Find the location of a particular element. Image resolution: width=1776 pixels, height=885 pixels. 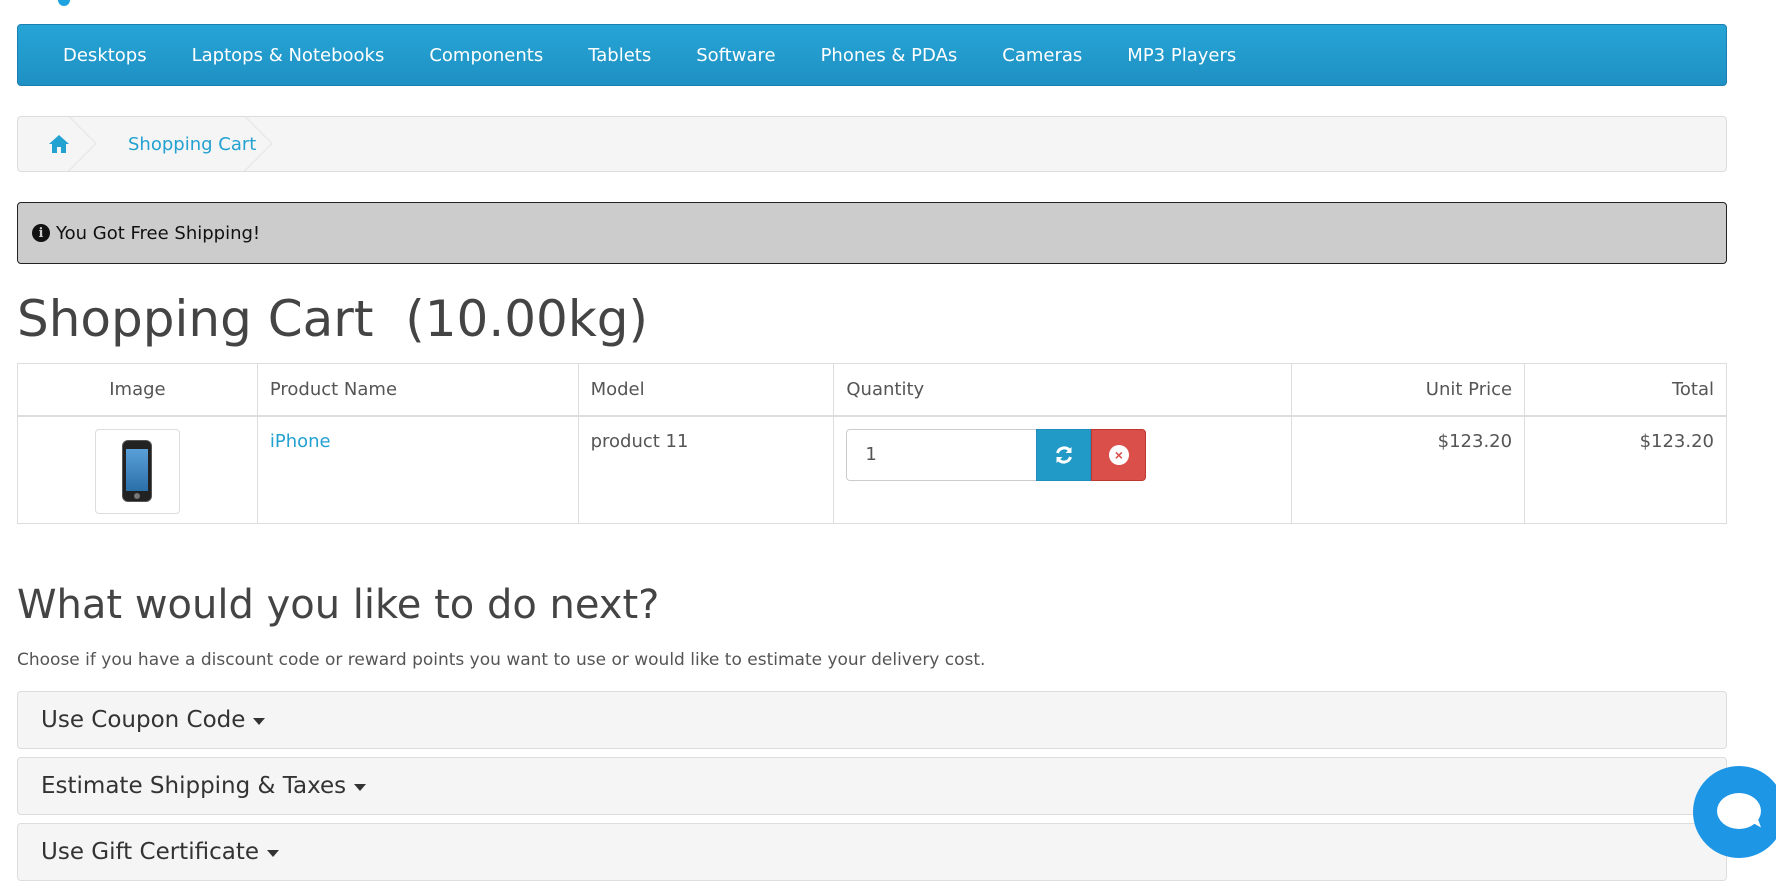

quantity-group: × is located at coordinates (1062, 454).